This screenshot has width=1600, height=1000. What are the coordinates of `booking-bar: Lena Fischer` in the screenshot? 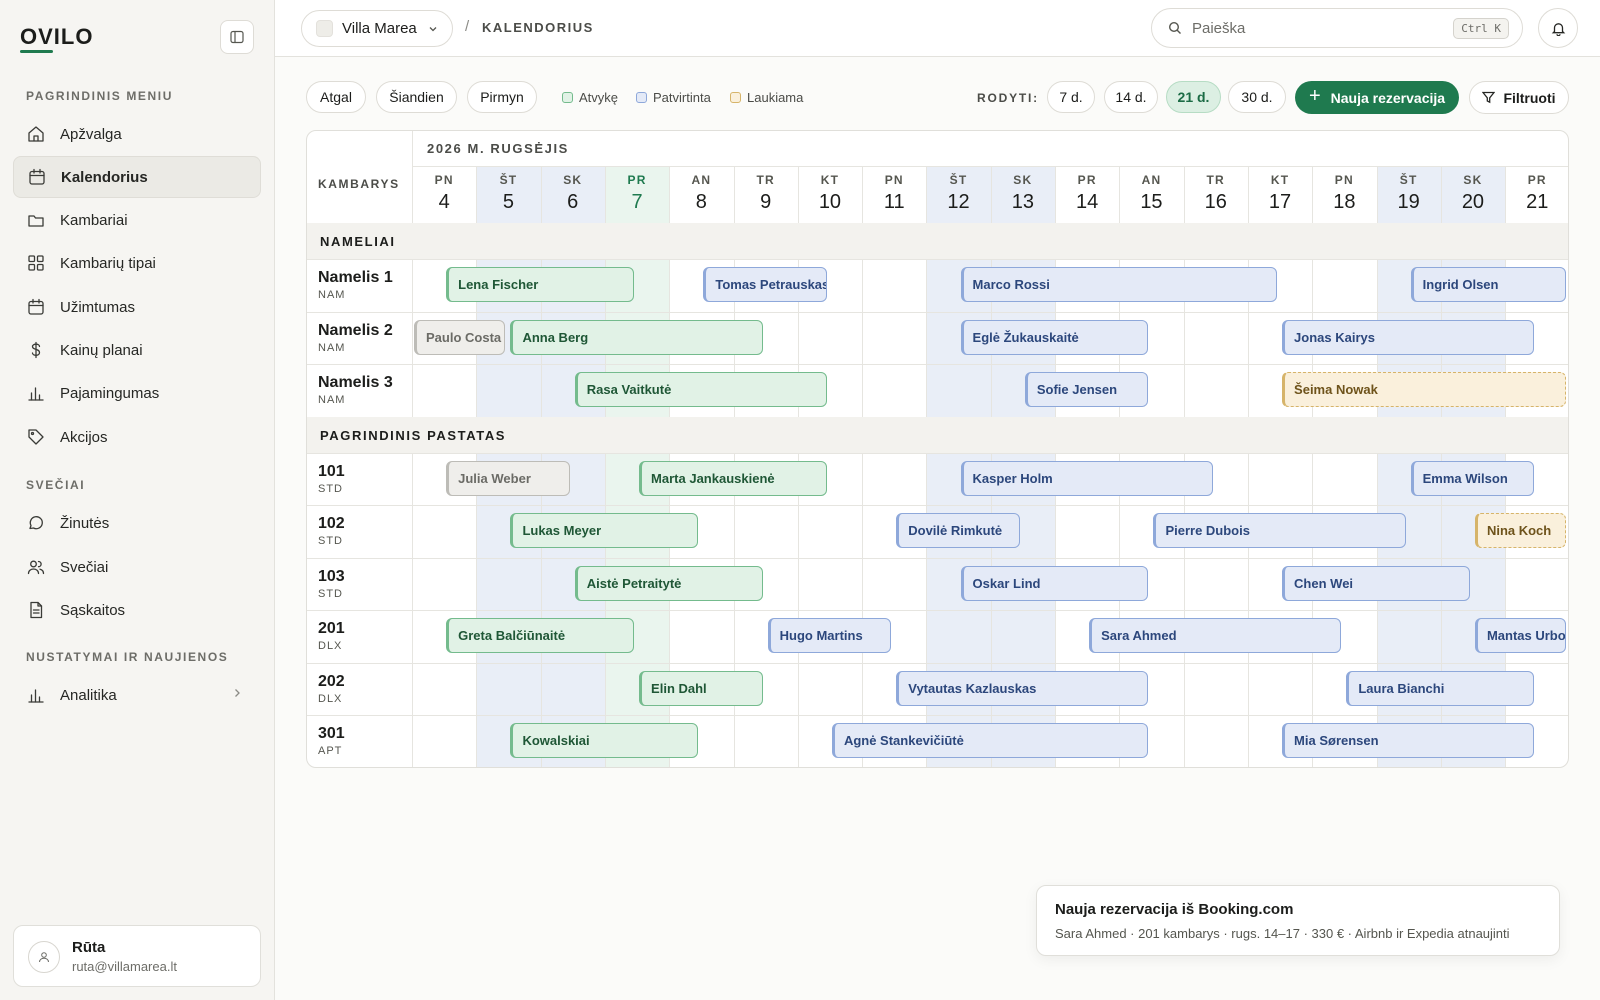 It's located at (540, 284).